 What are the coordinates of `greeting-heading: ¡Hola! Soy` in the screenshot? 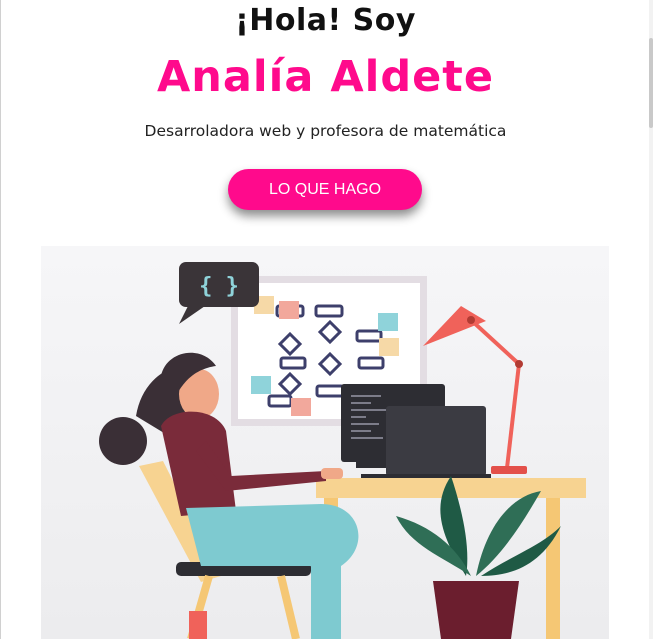 It's located at (325, 20).